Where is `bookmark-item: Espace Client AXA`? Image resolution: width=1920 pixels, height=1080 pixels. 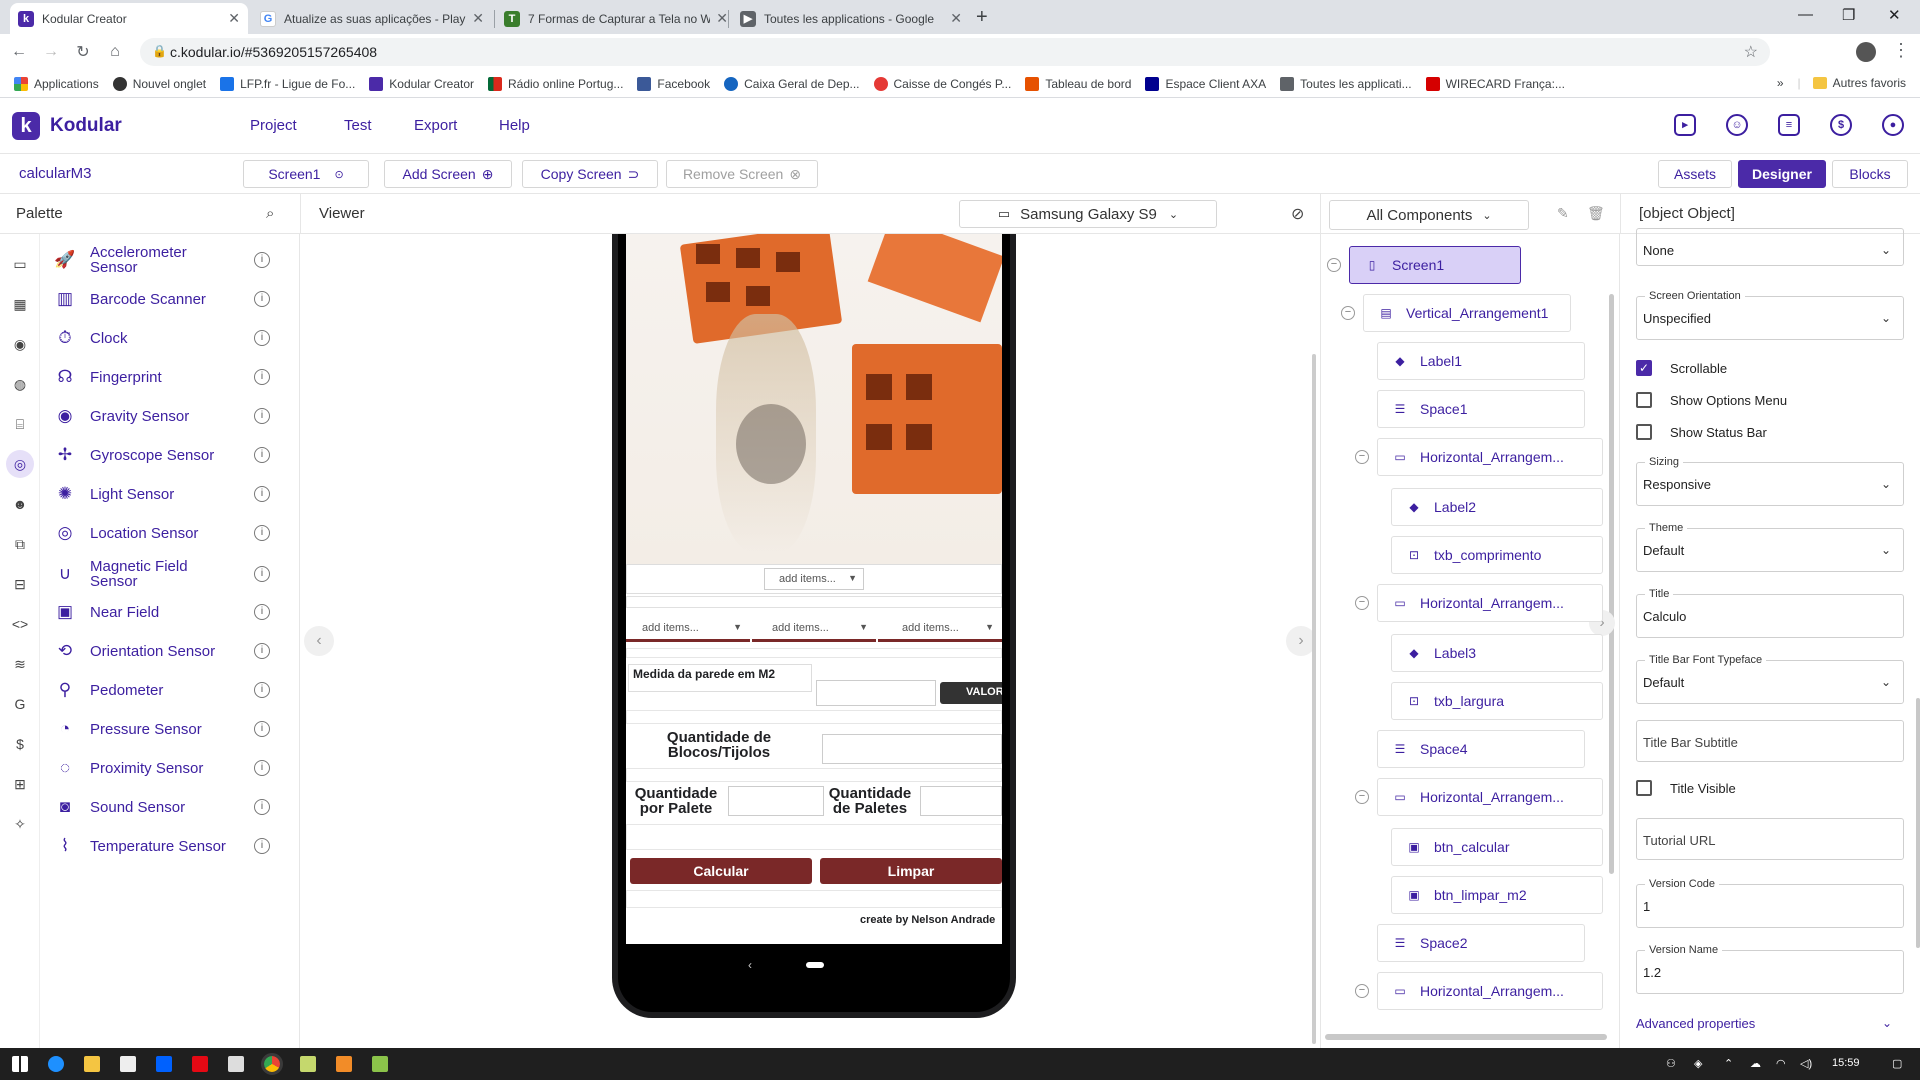
bookmark-item: Espace Client AXA is located at coordinates (1205, 83).